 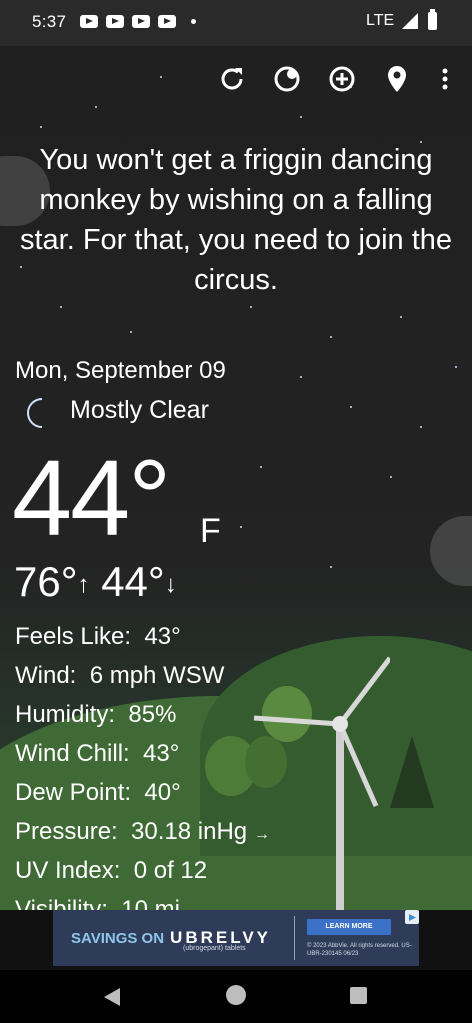 What do you see at coordinates (97, 903) in the screenshot?
I see `detail-visibility: Visibility: 10 mi` at bounding box center [97, 903].